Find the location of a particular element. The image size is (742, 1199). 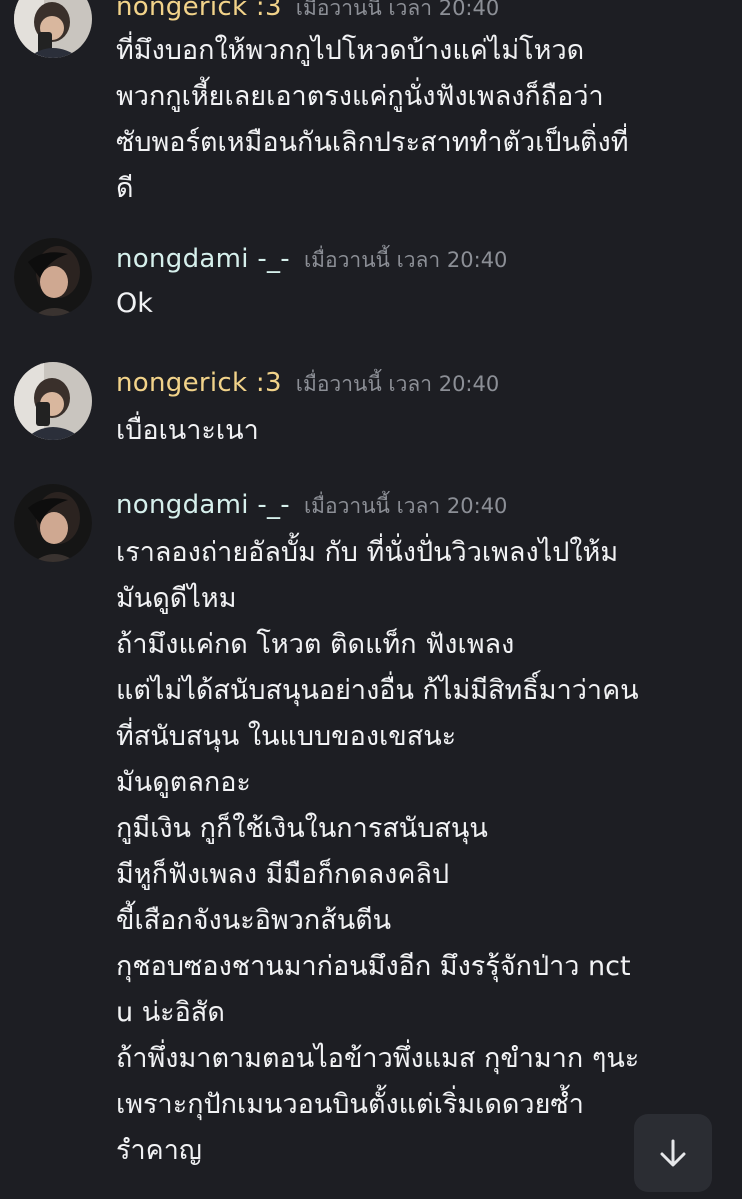

message-line: ขี้เสือกจังนะอิพวกส้นตีน is located at coordinates (254, 920).